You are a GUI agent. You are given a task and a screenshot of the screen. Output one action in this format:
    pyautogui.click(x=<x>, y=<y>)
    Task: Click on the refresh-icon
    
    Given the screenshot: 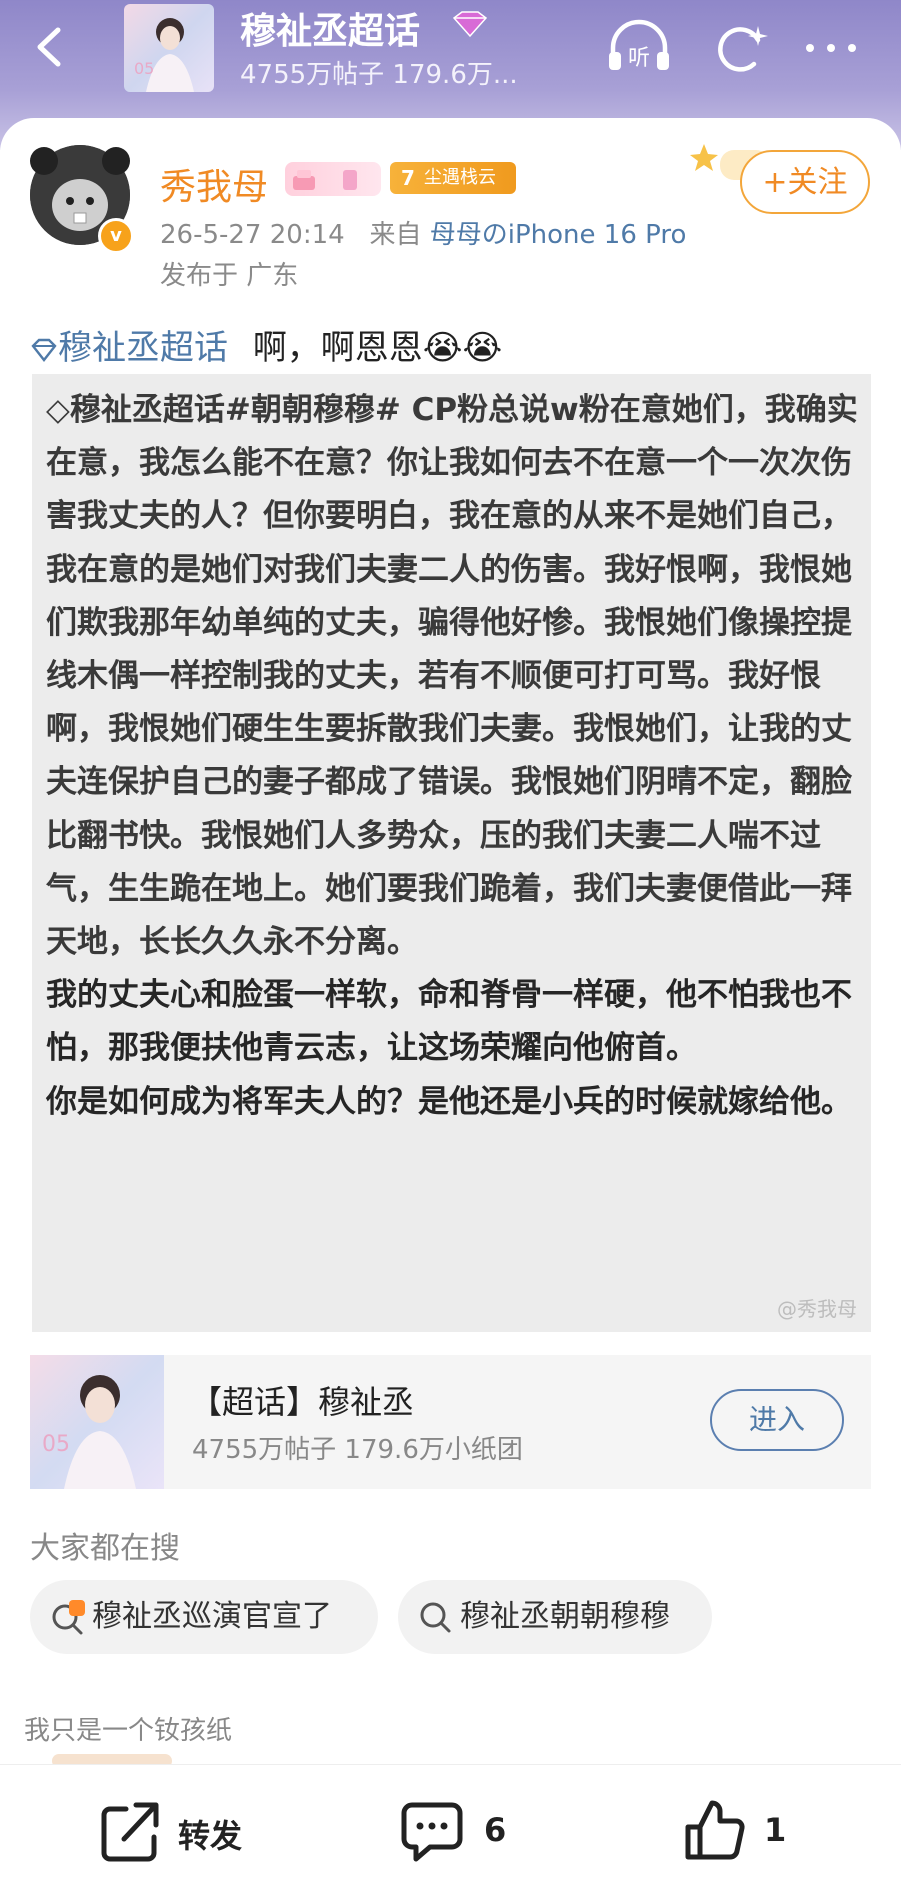 What is the action you would take?
    pyautogui.click(x=743, y=49)
    